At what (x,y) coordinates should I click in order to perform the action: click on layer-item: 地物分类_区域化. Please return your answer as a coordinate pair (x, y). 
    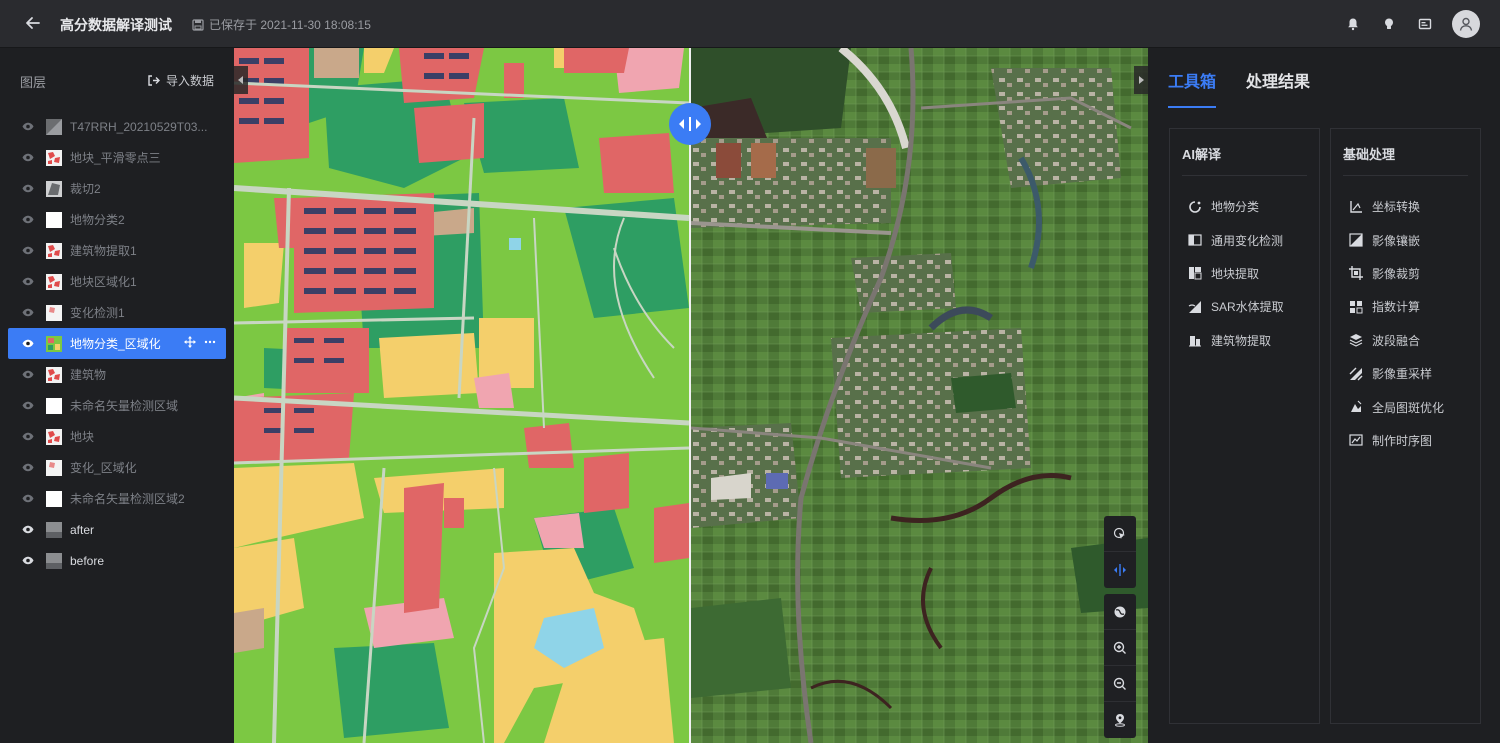
    Looking at the image, I should click on (117, 343).